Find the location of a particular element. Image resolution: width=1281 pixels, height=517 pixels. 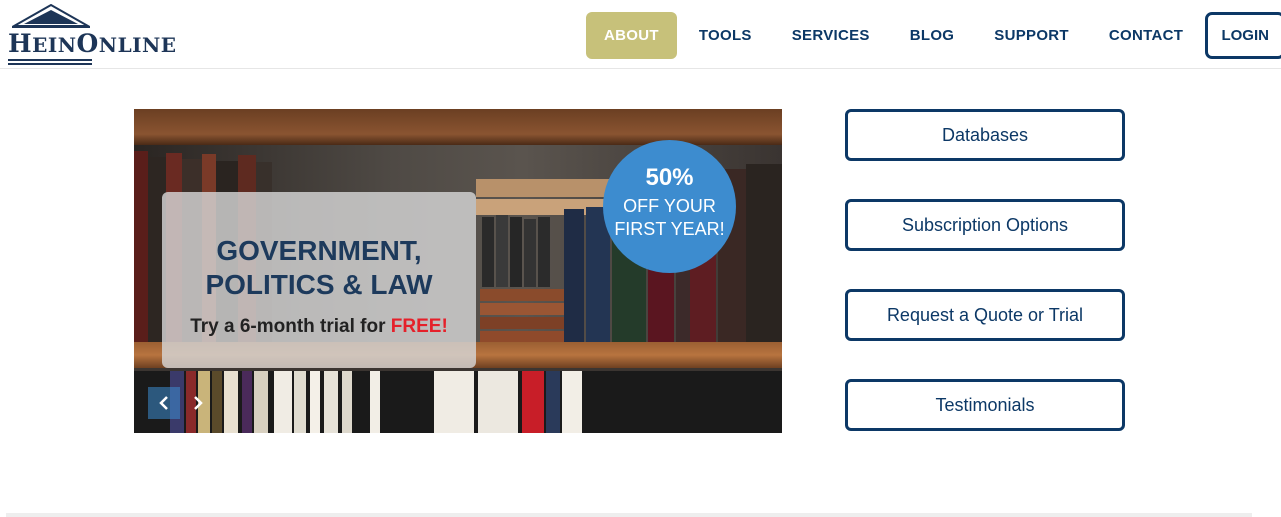

logo-nline: NLINE is located at coordinates (137, 45).